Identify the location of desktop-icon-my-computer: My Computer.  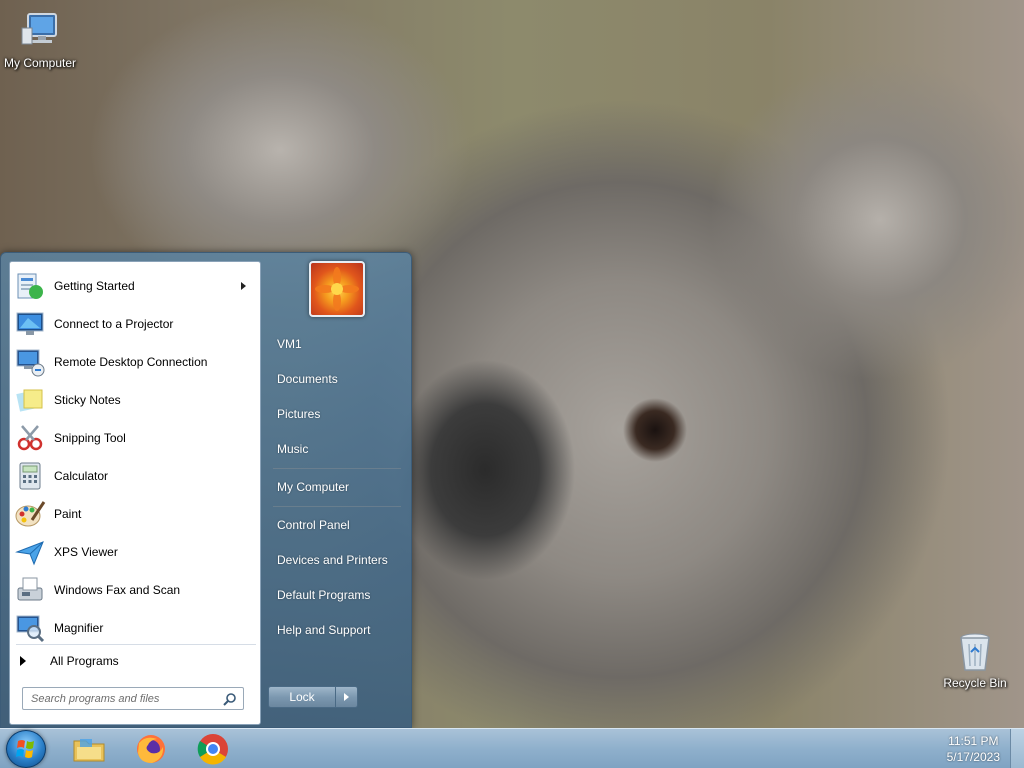
(40, 40).